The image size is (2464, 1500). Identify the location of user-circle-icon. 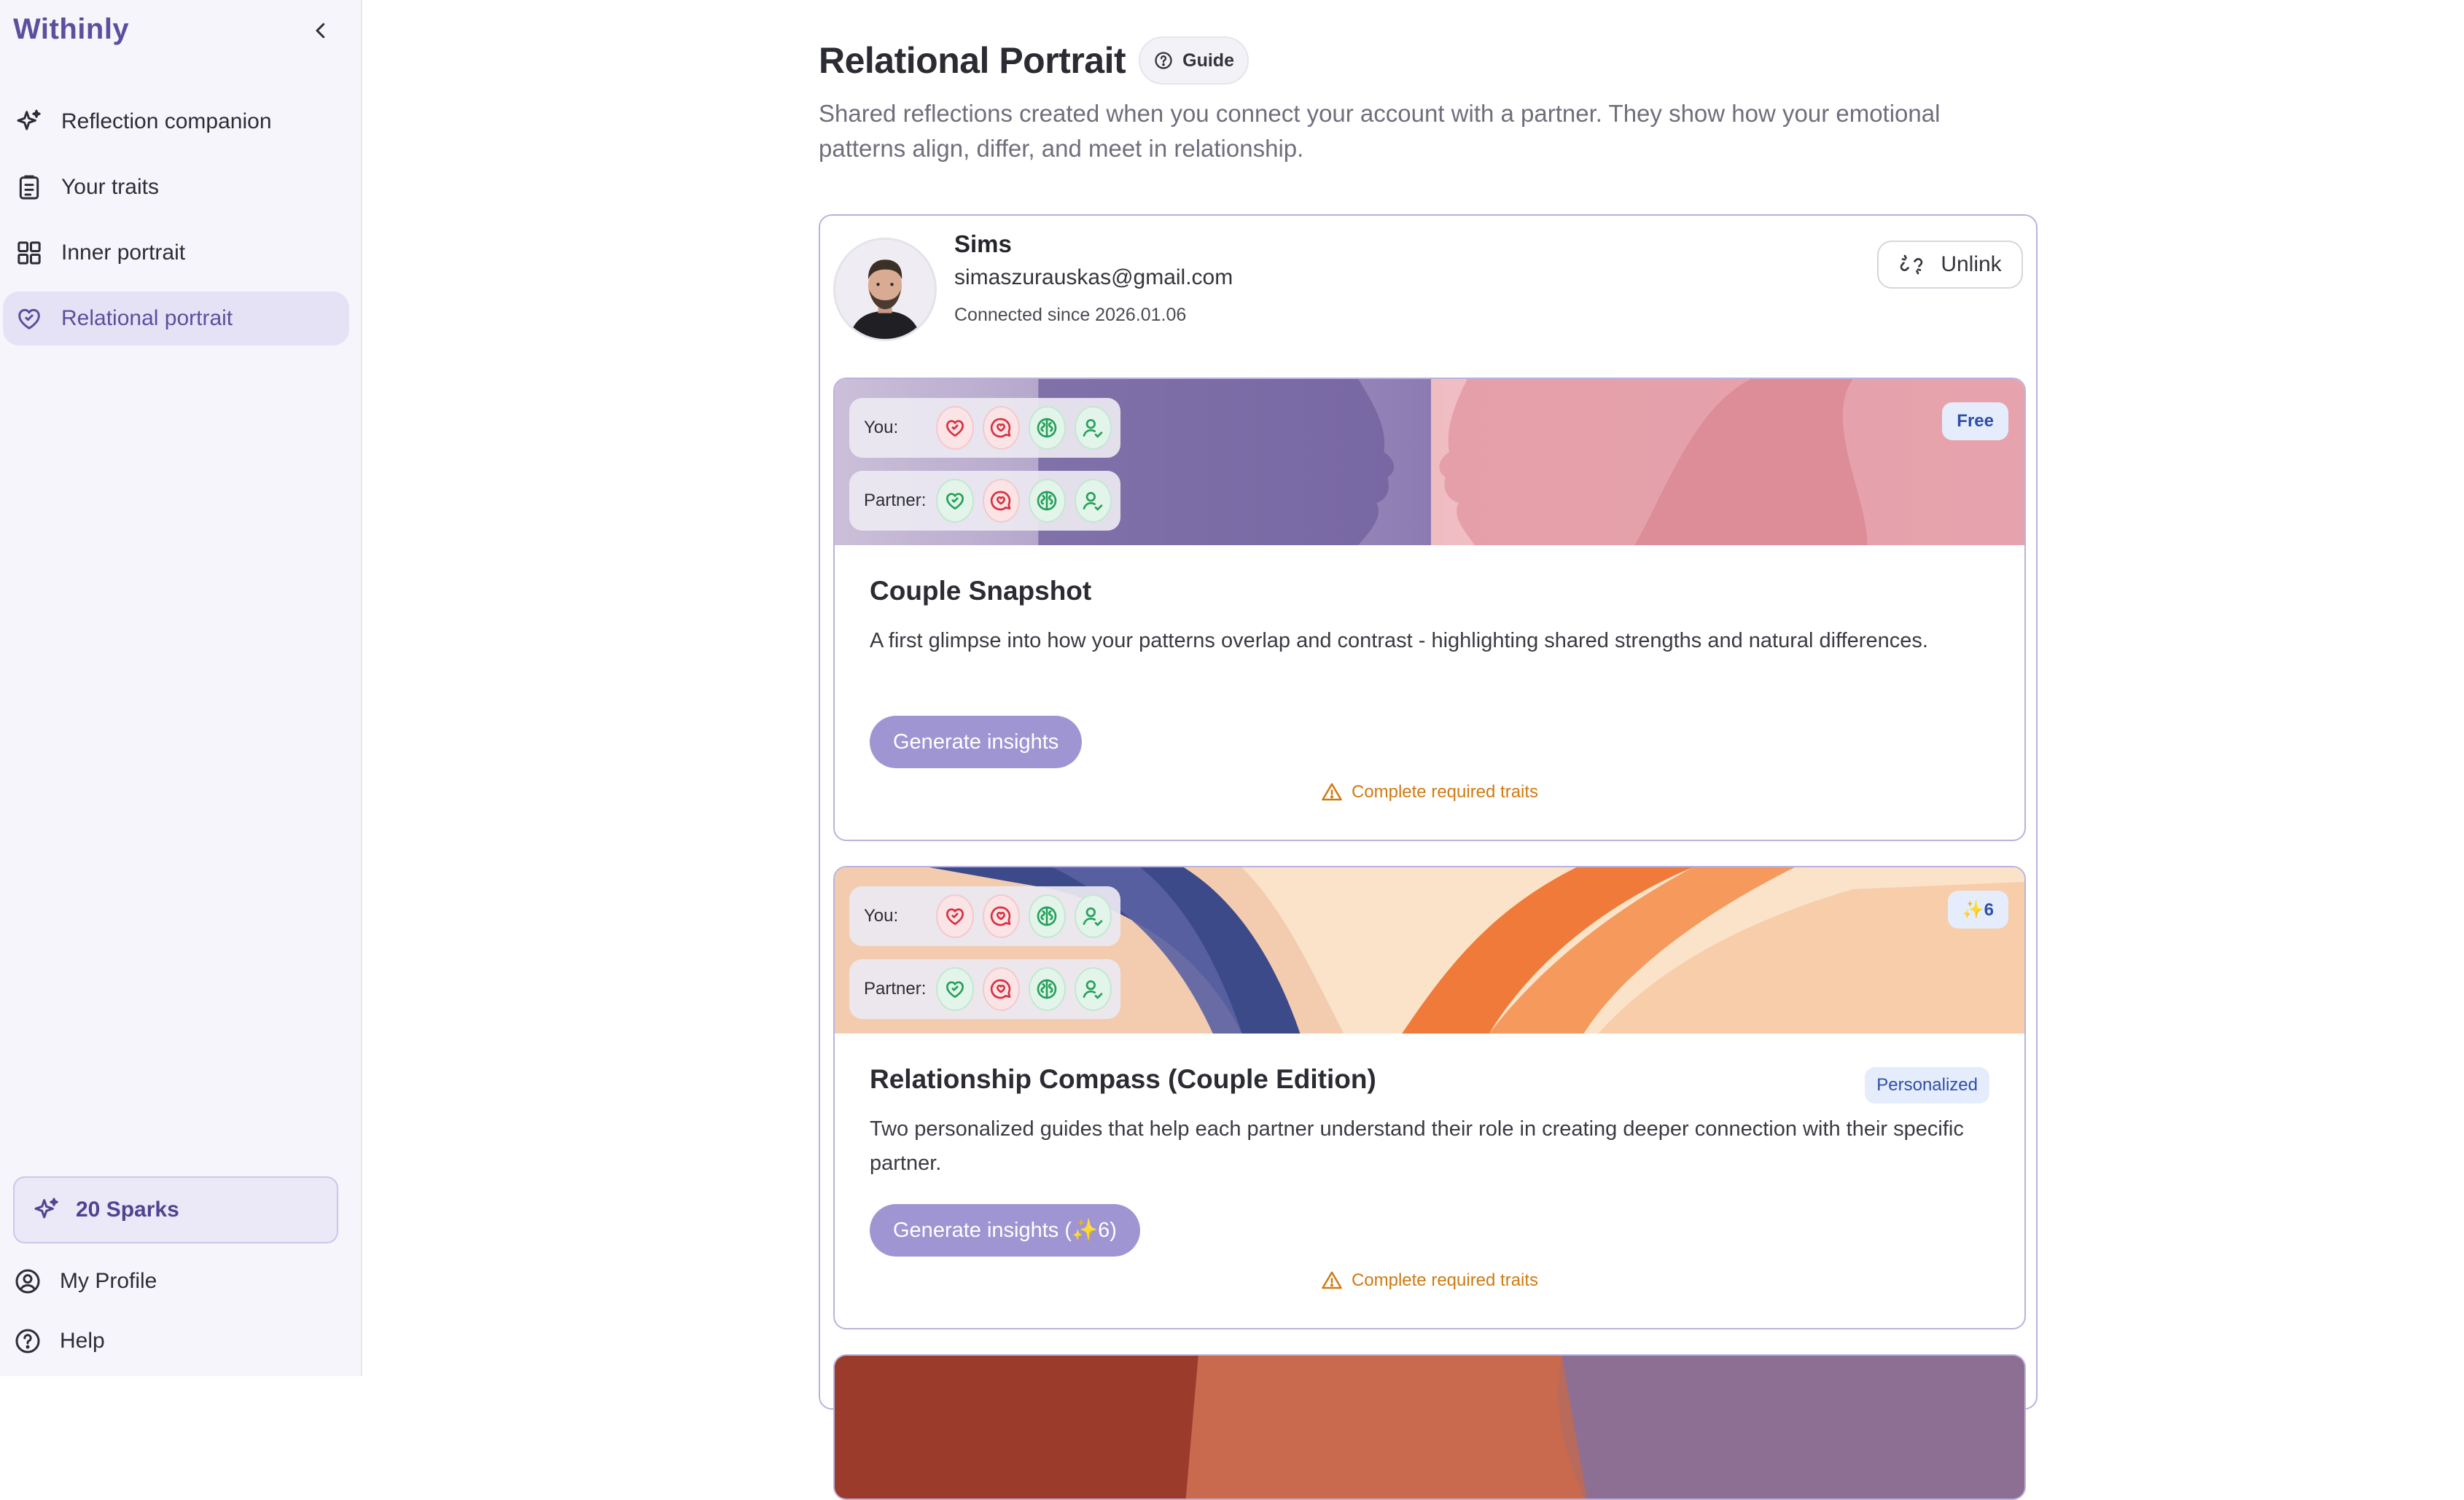
(27, 1281).